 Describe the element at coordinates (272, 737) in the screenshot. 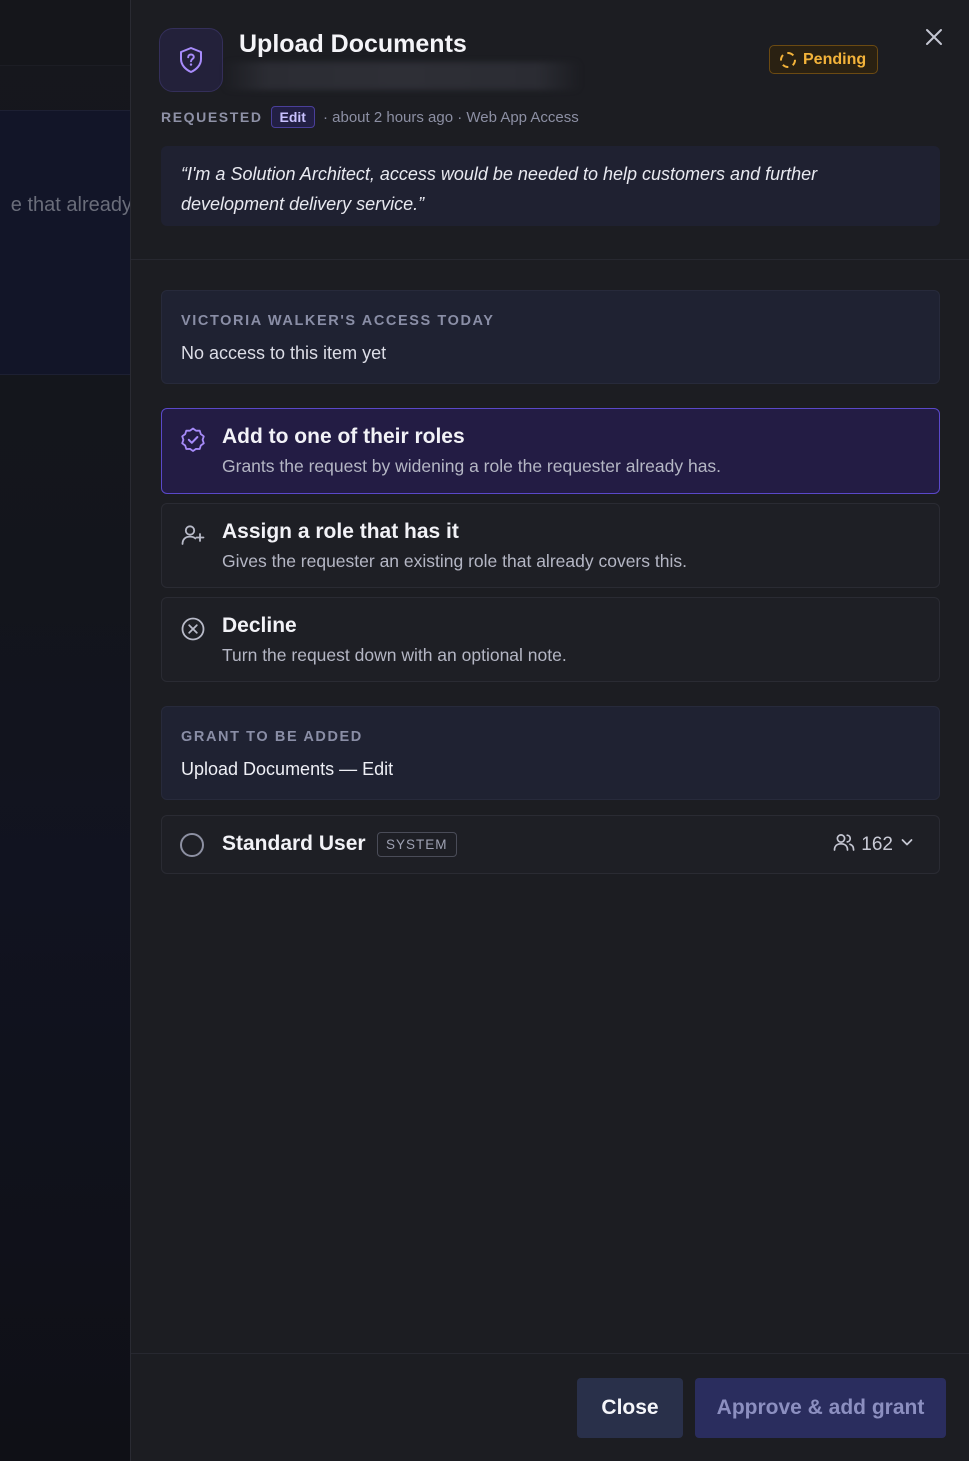

I see `grant-label: GRANT TO BE ADDED` at that location.